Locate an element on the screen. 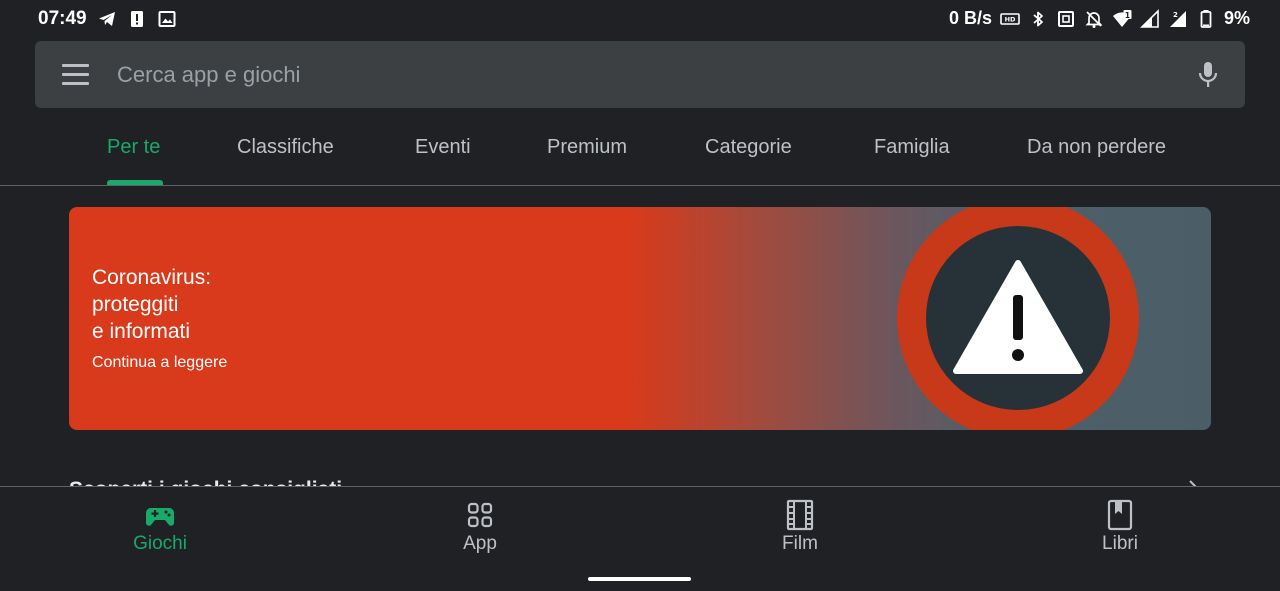 The image size is (1280, 591). image-notification-icon is located at coordinates (167, 19).